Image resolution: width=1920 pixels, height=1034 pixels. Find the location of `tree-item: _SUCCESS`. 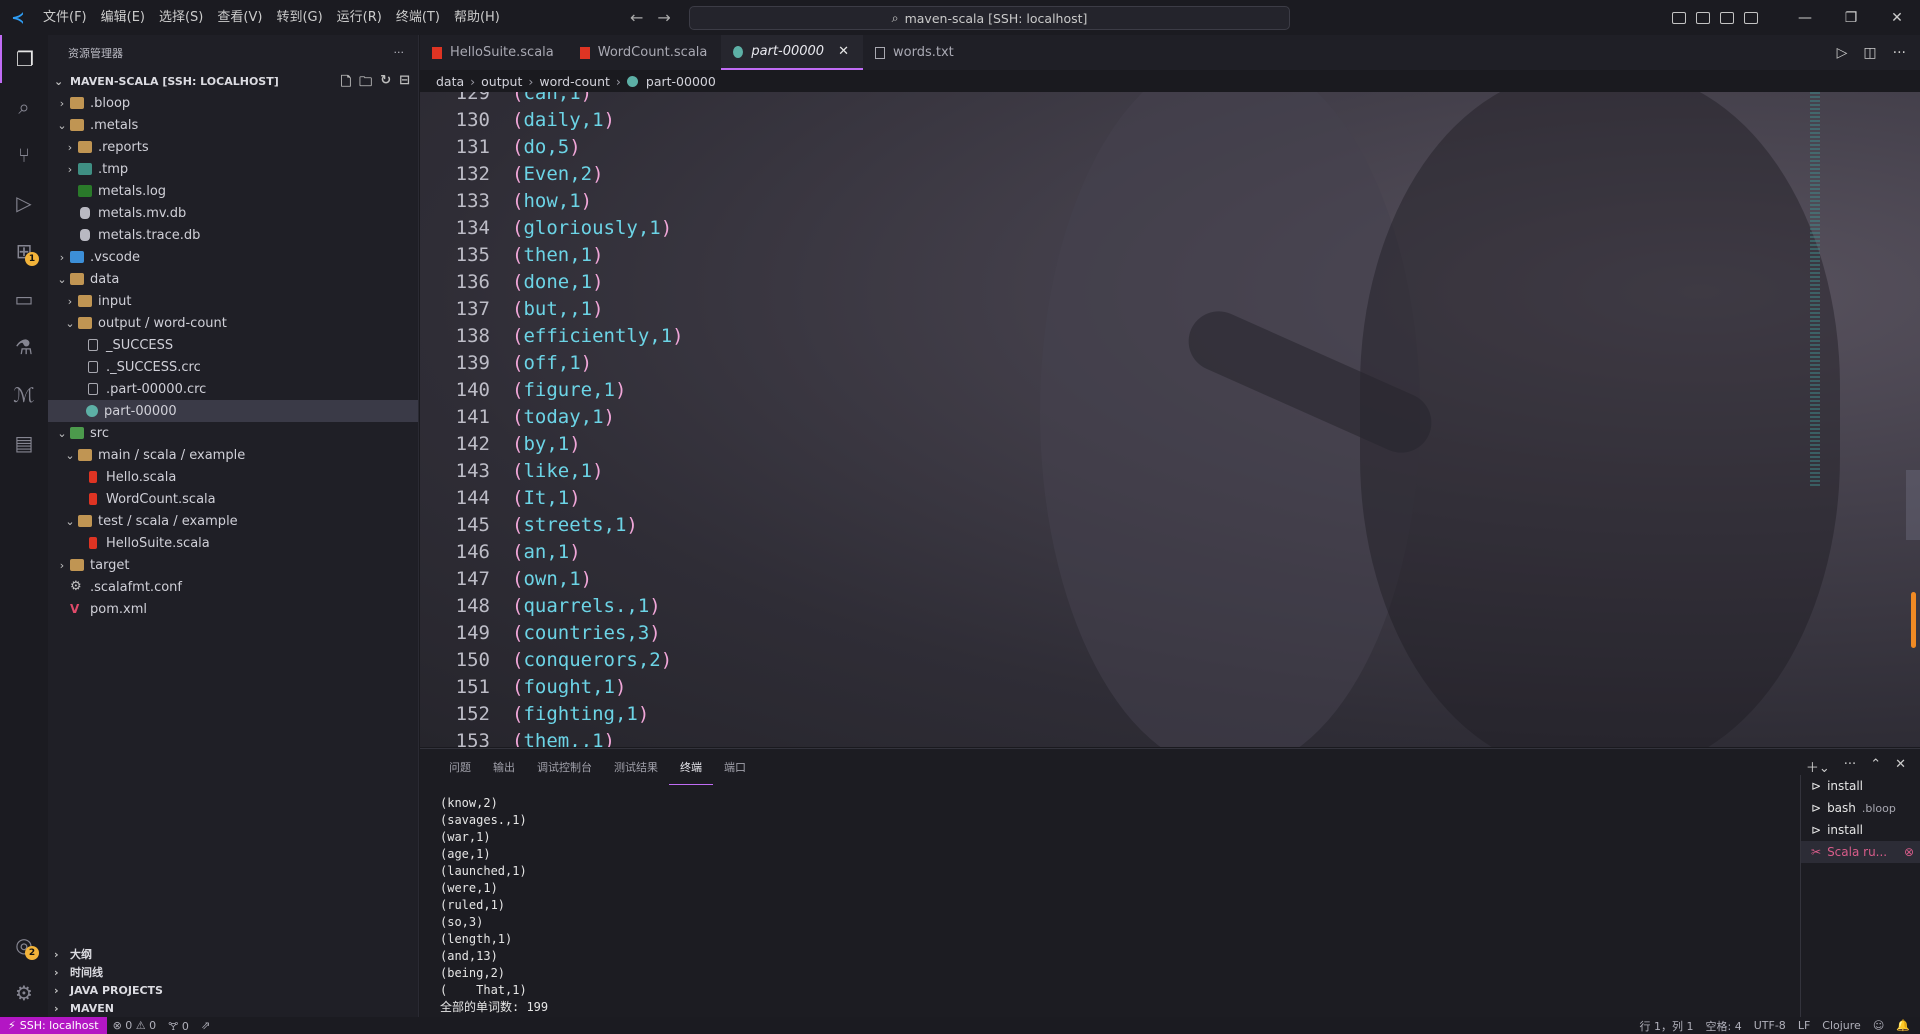

tree-item: _SUCCESS is located at coordinates (233, 345).